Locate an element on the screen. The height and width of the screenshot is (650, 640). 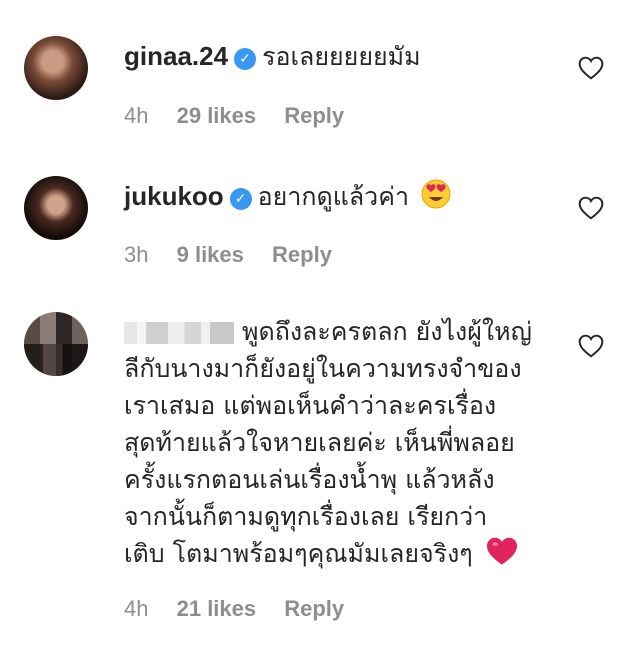
comment-meta: 4h 29 likes Reply is located at coordinates (245, 116).